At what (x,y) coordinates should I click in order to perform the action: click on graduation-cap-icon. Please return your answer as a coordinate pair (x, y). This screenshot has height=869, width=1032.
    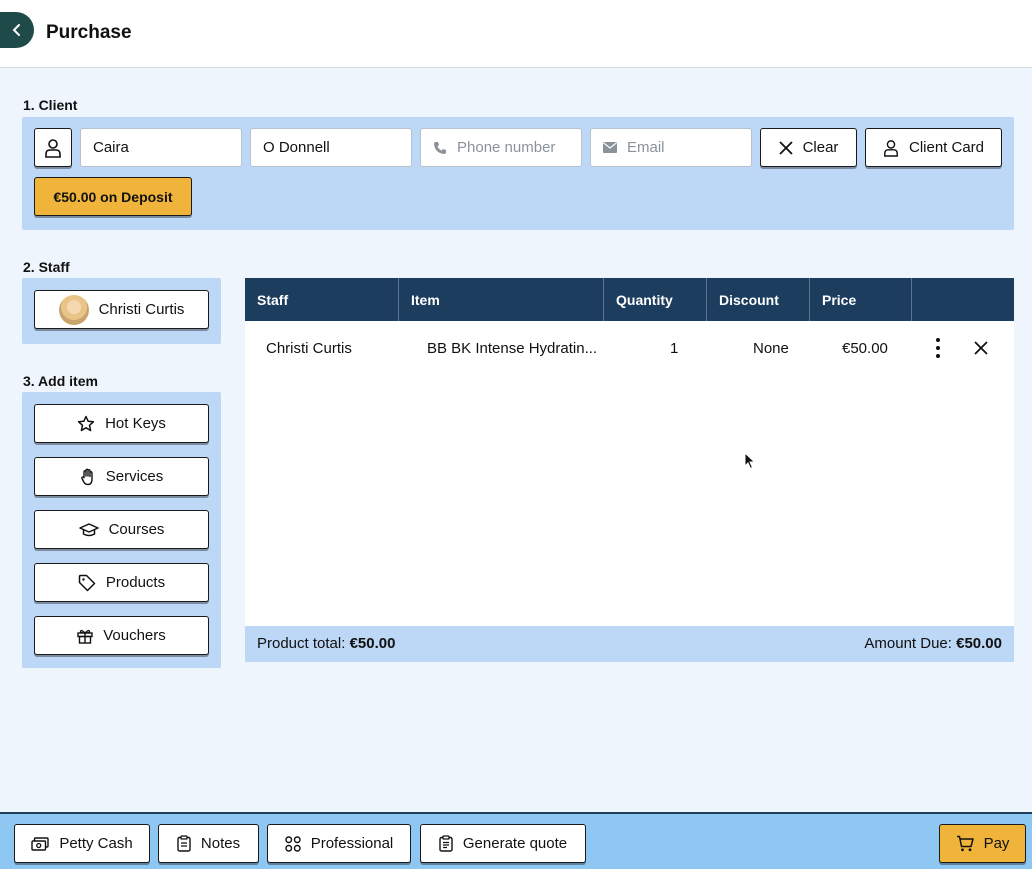
    Looking at the image, I should click on (88, 529).